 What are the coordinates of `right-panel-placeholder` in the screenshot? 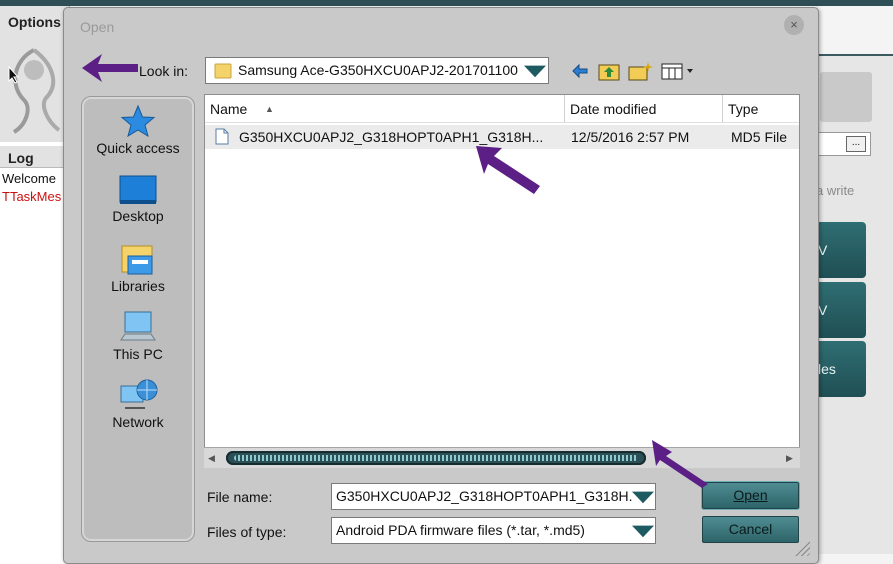 It's located at (846, 97).